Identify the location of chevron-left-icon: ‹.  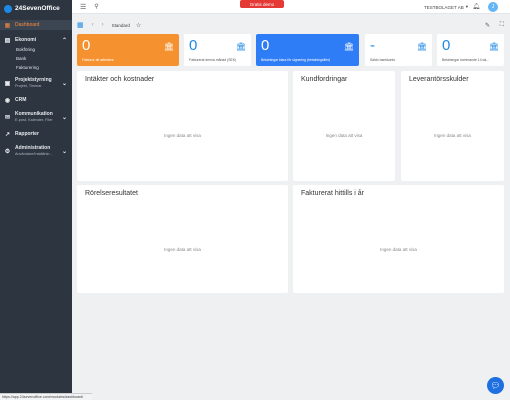
(93, 25).